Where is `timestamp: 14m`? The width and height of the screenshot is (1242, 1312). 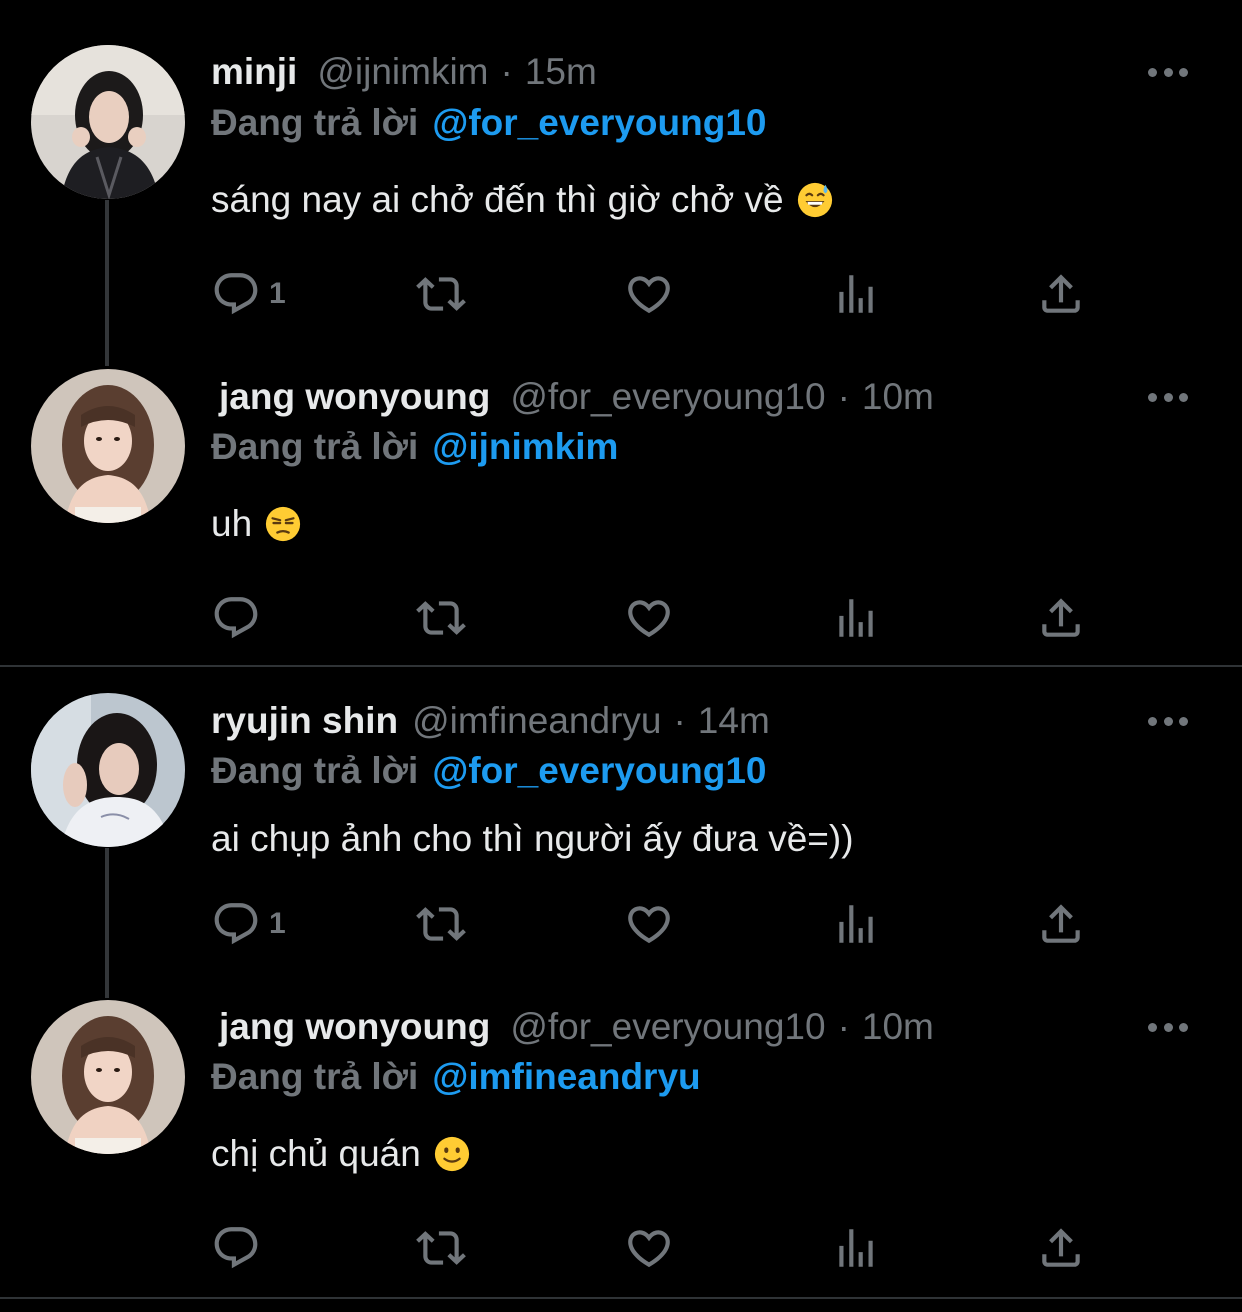
timestamp: 14m is located at coordinates (734, 721).